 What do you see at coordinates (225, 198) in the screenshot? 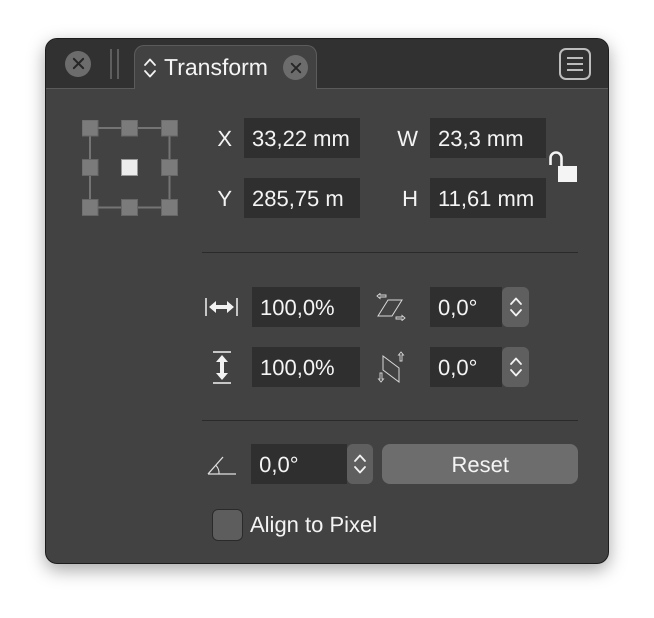
I see `field-label: Y` at bounding box center [225, 198].